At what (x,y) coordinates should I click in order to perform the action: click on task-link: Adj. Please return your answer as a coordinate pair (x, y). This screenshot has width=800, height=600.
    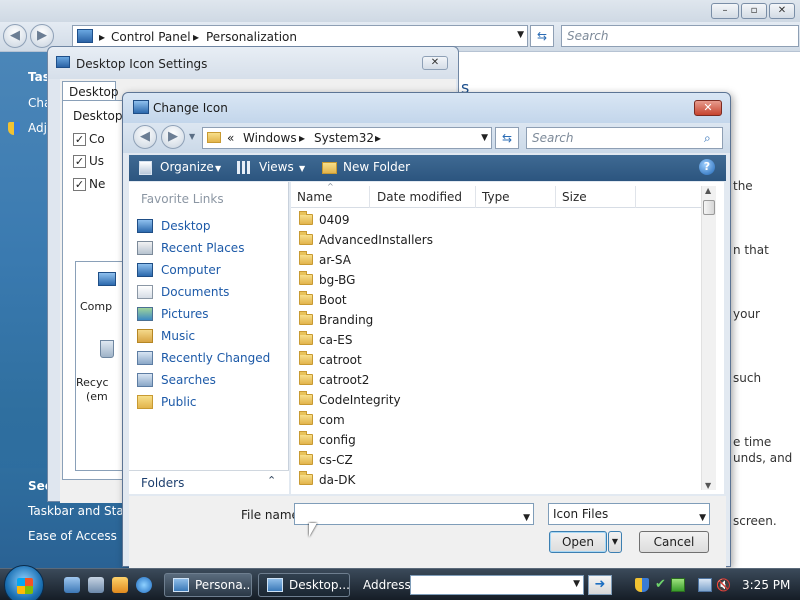
    Looking at the image, I should click on (37, 128).